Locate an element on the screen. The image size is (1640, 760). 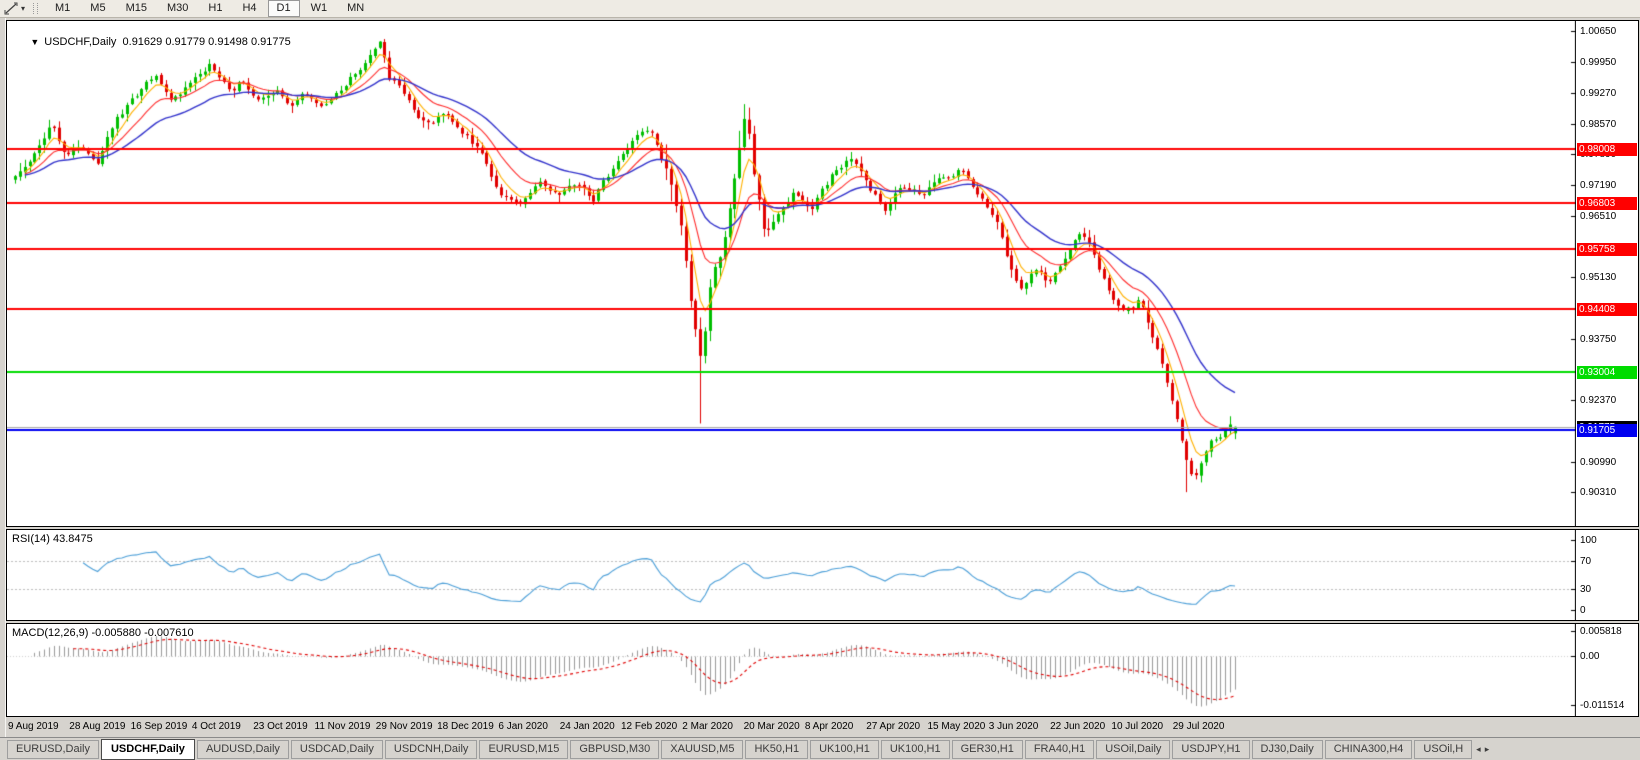
time-axis-label: 15 May 2020 is located at coordinates (956, 726).